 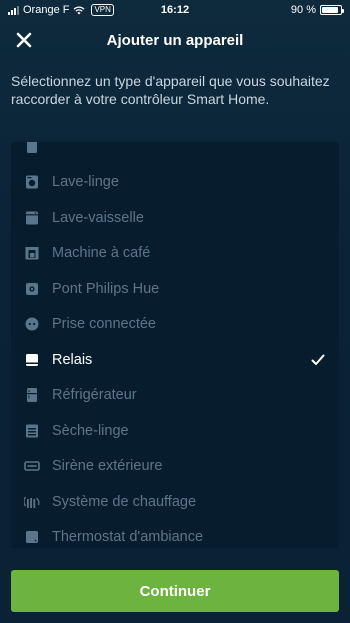 I want to click on battery-percent: 90 %, so click(x=303, y=10).